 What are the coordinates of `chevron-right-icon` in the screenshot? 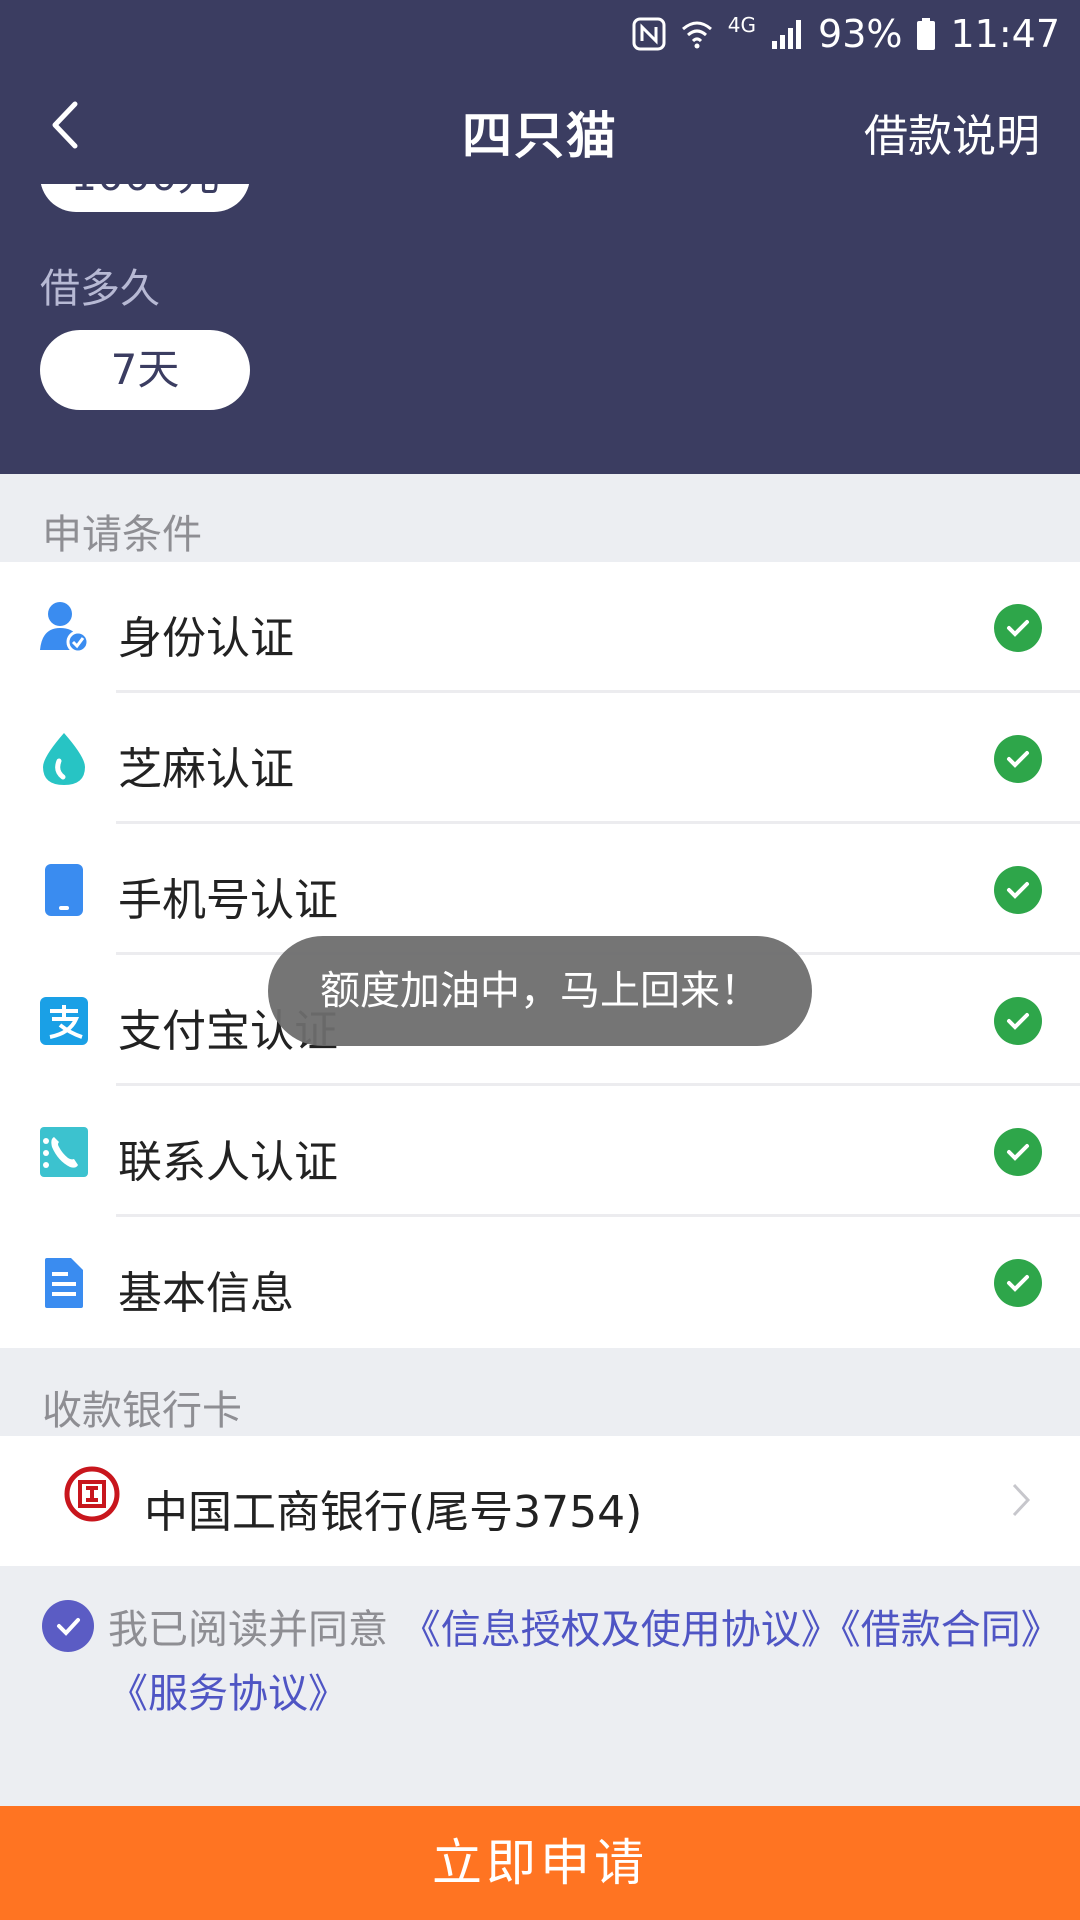 It's located at (1021, 1500).